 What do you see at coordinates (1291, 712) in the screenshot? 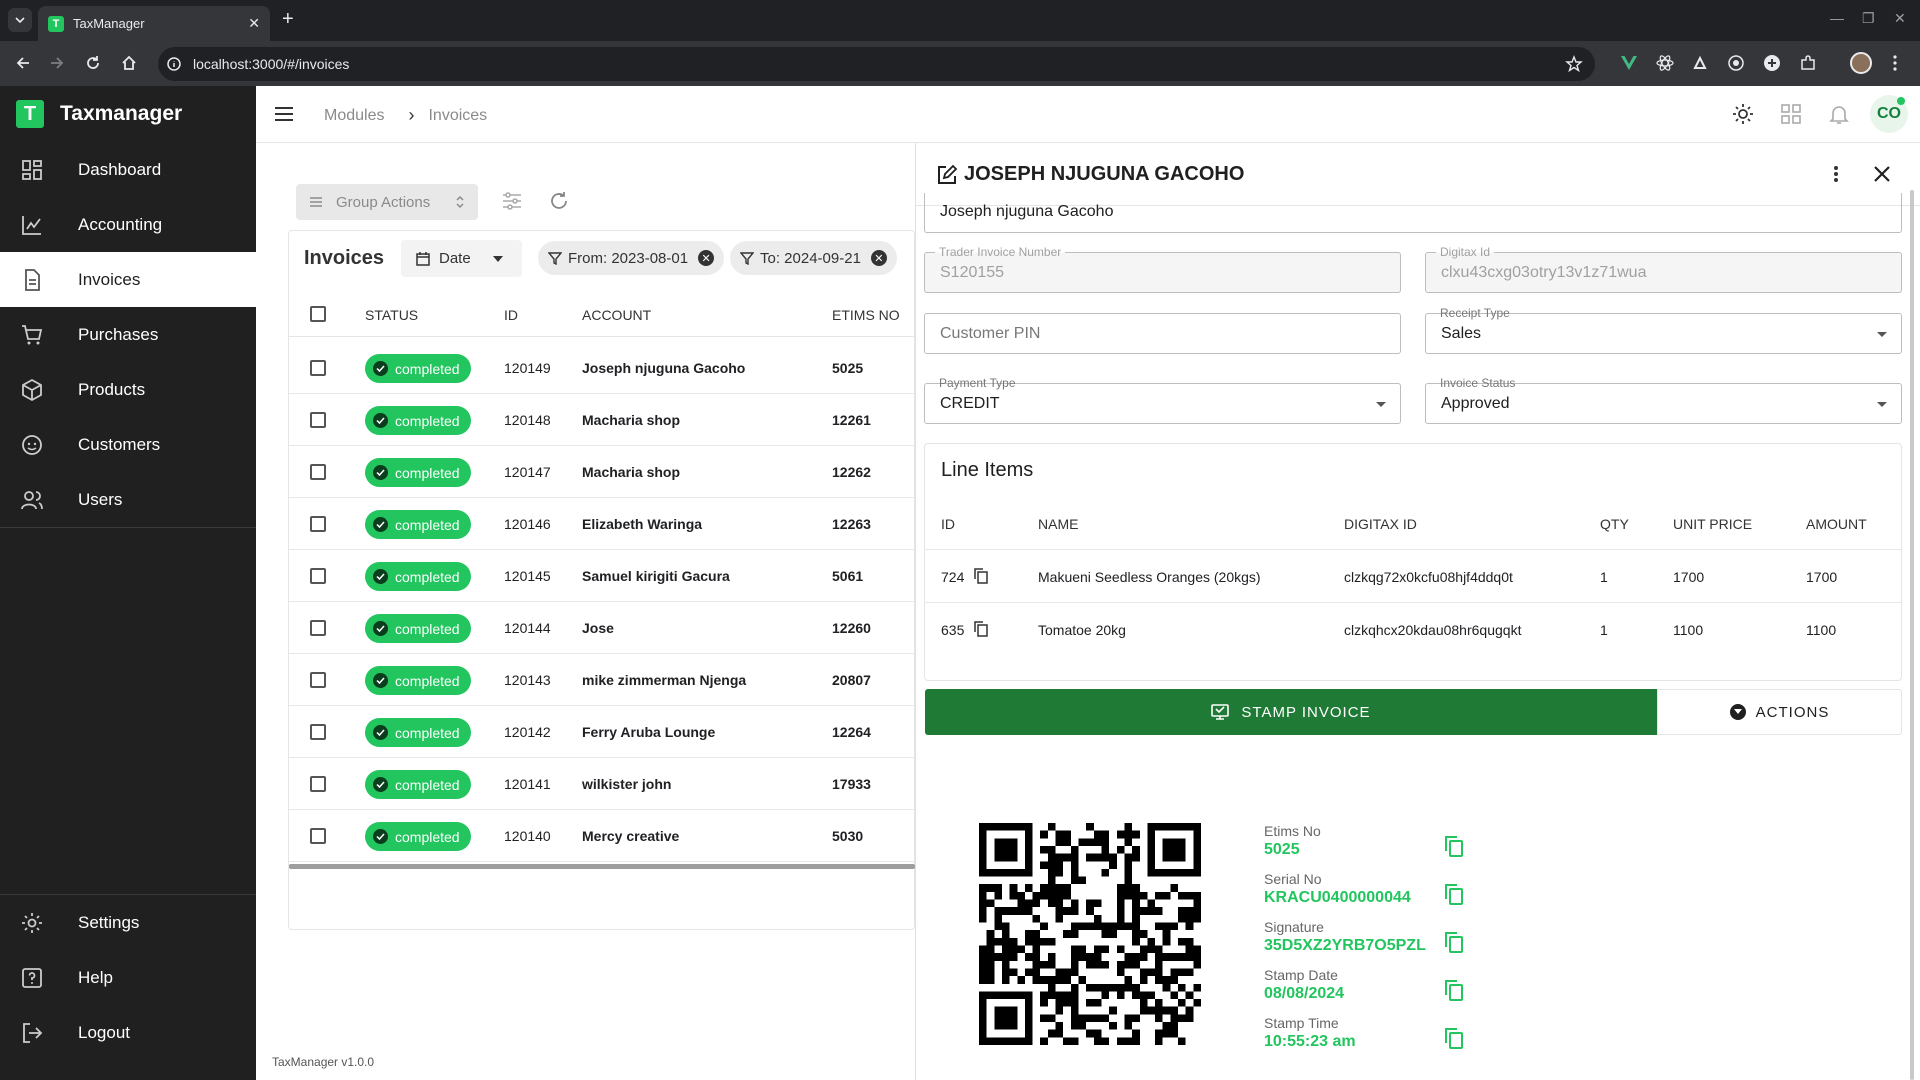
I see `stamp-invoice-button: STAMP INVOICE` at bounding box center [1291, 712].